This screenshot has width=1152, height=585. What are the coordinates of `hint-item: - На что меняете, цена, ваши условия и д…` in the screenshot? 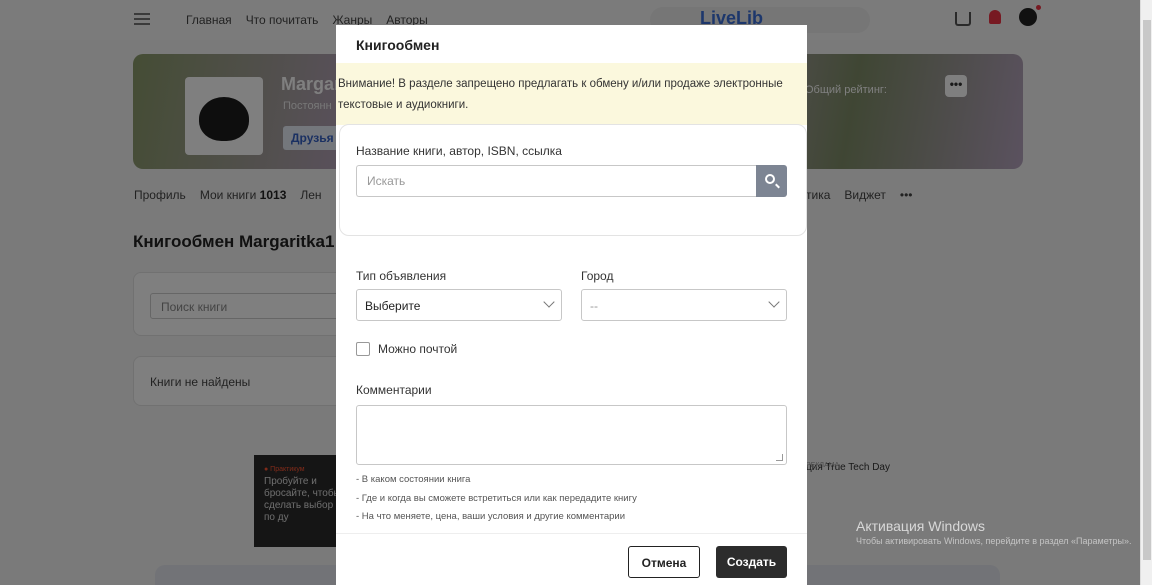 It's located at (491, 516).